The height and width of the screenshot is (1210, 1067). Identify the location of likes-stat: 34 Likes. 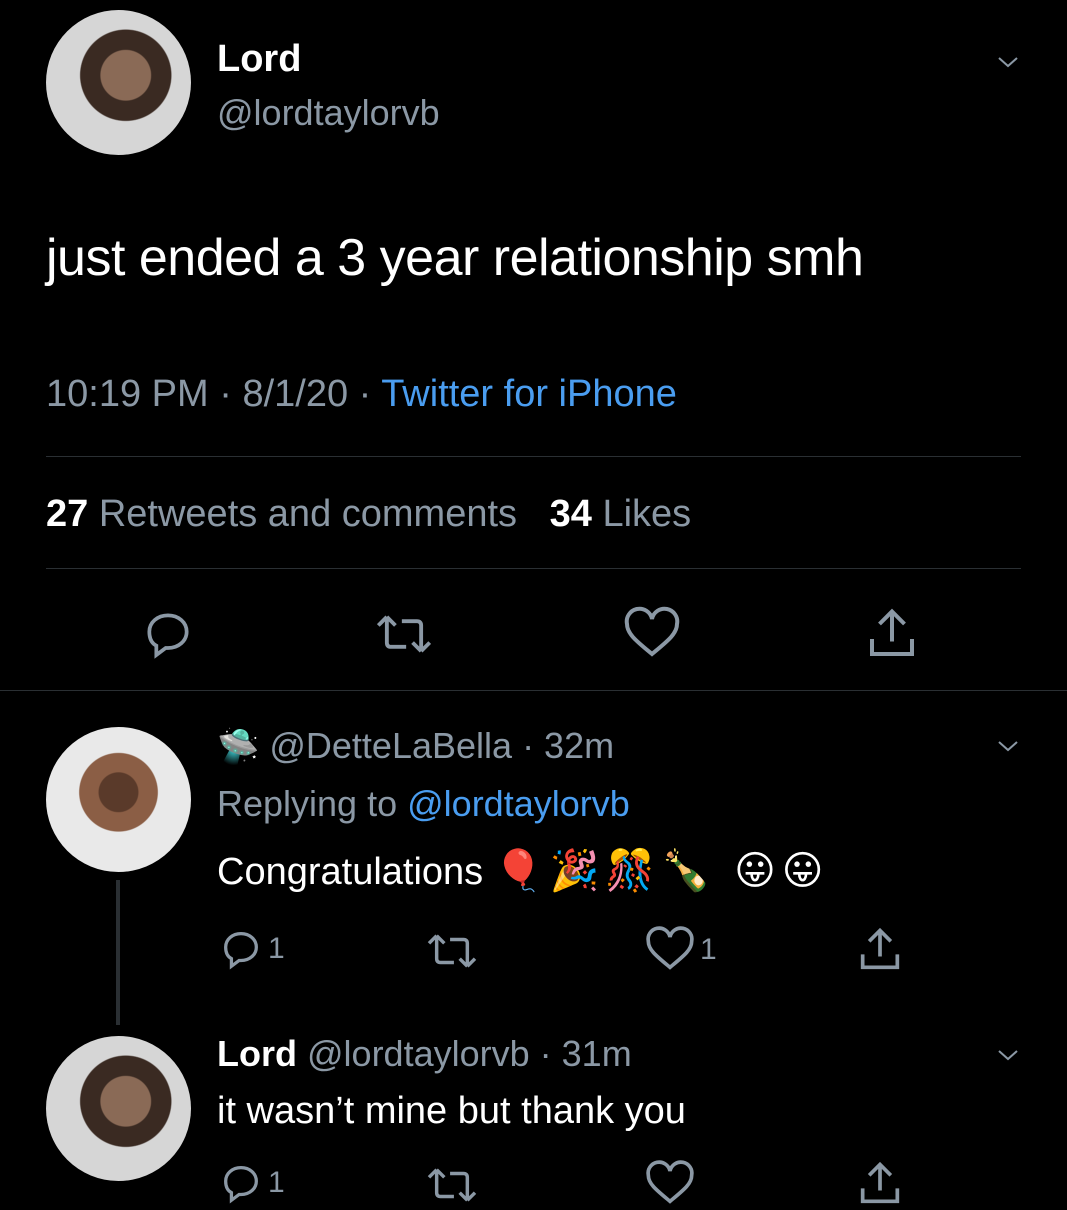
(621, 514).